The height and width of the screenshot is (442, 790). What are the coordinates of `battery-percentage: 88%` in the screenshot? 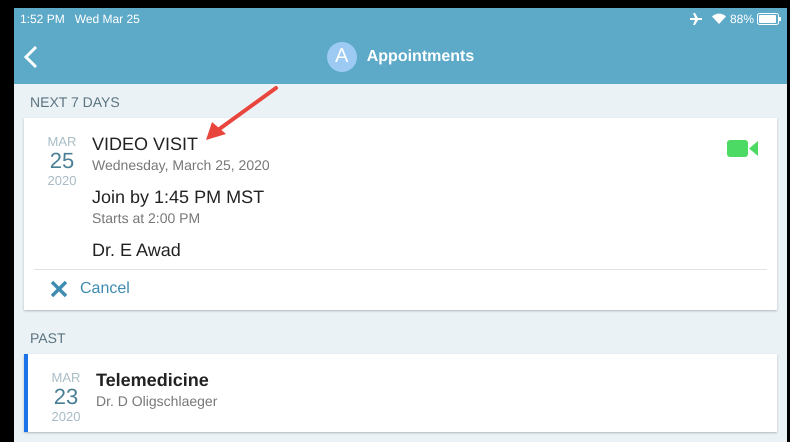 It's located at (742, 19).